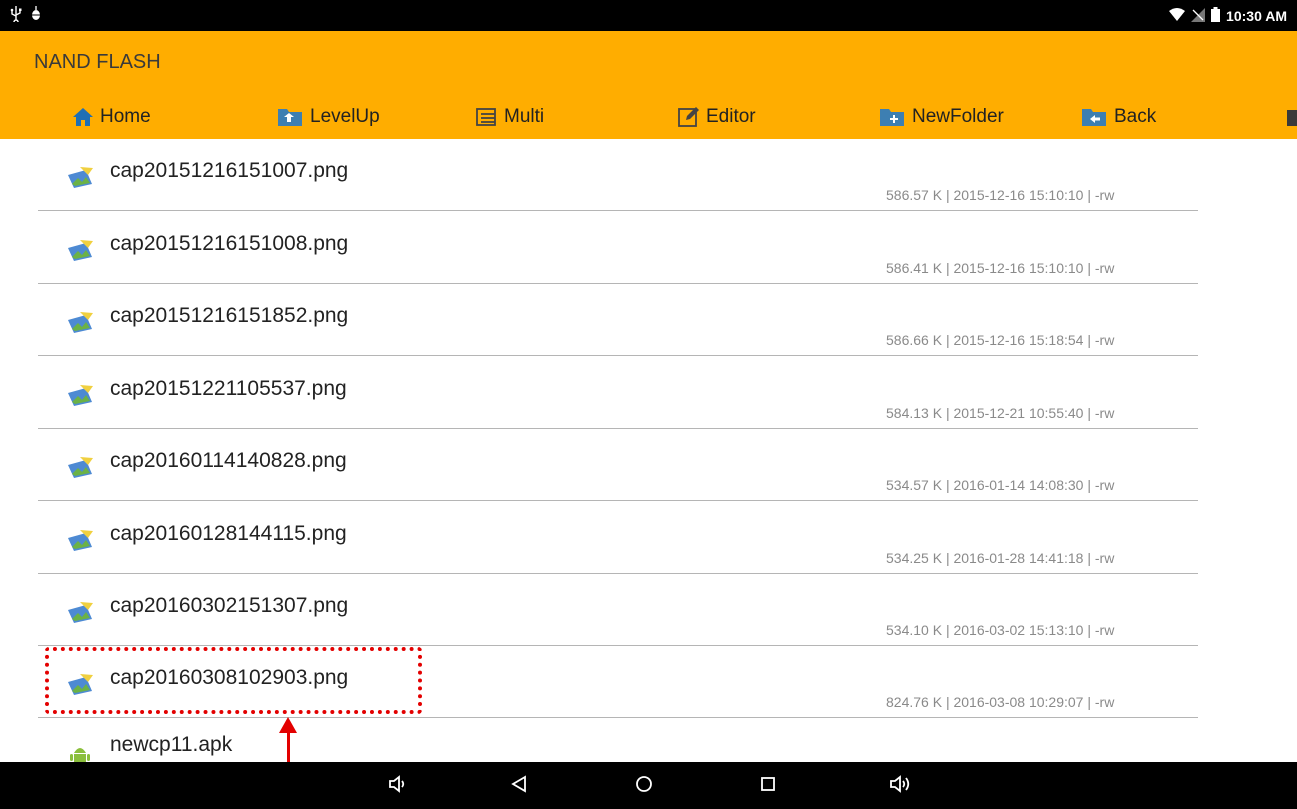  Describe the element at coordinates (1177, 16) in the screenshot. I see `wifi-icon` at that location.